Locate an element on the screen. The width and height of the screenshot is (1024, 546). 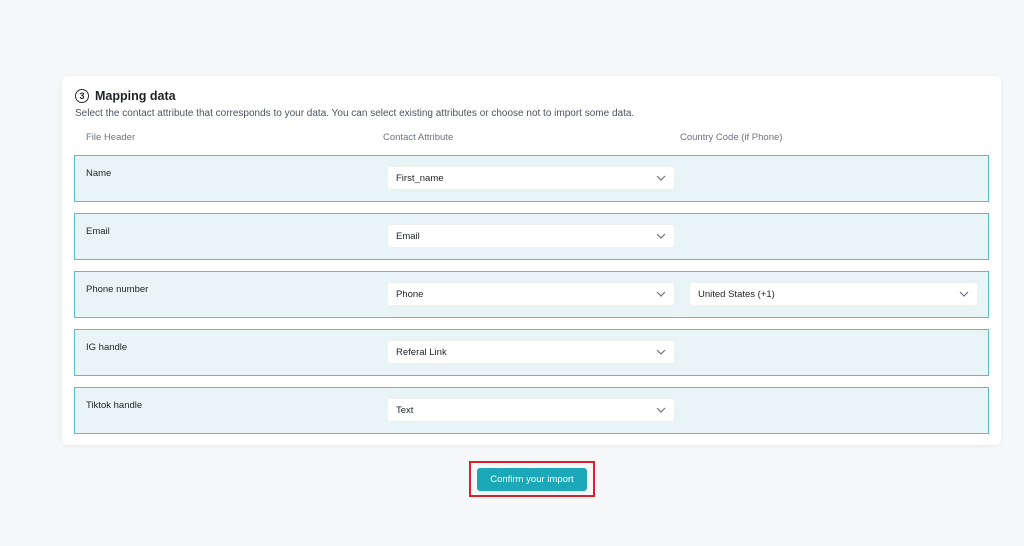
mapping-row-phone: Phone number Phone United States (+1) is located at coordinates (531, 294).